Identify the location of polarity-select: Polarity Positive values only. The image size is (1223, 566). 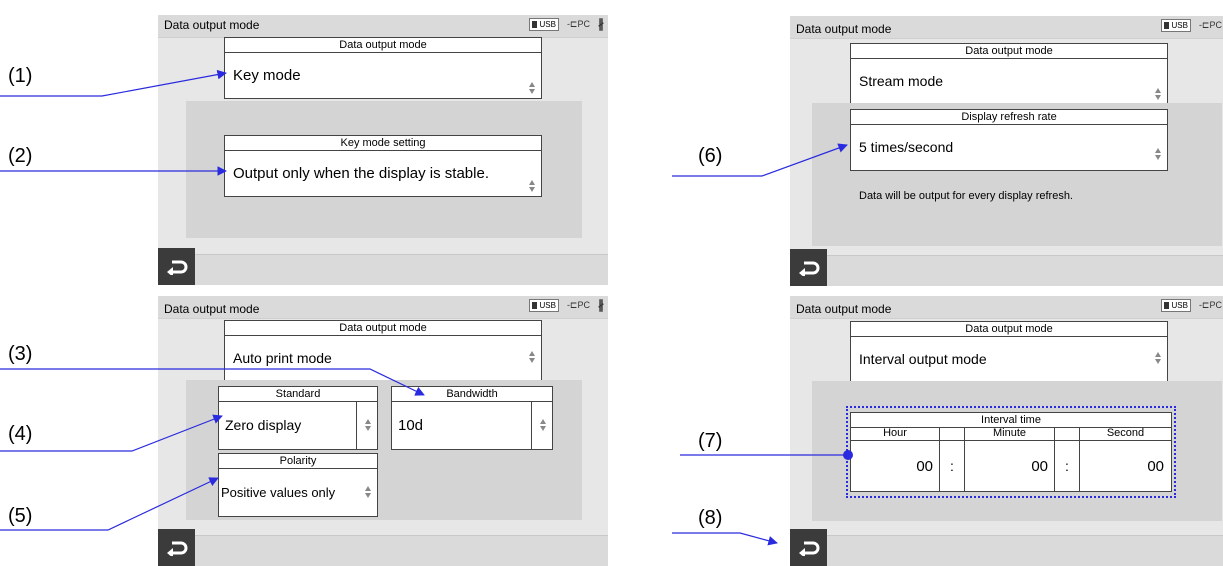
(298, 485).